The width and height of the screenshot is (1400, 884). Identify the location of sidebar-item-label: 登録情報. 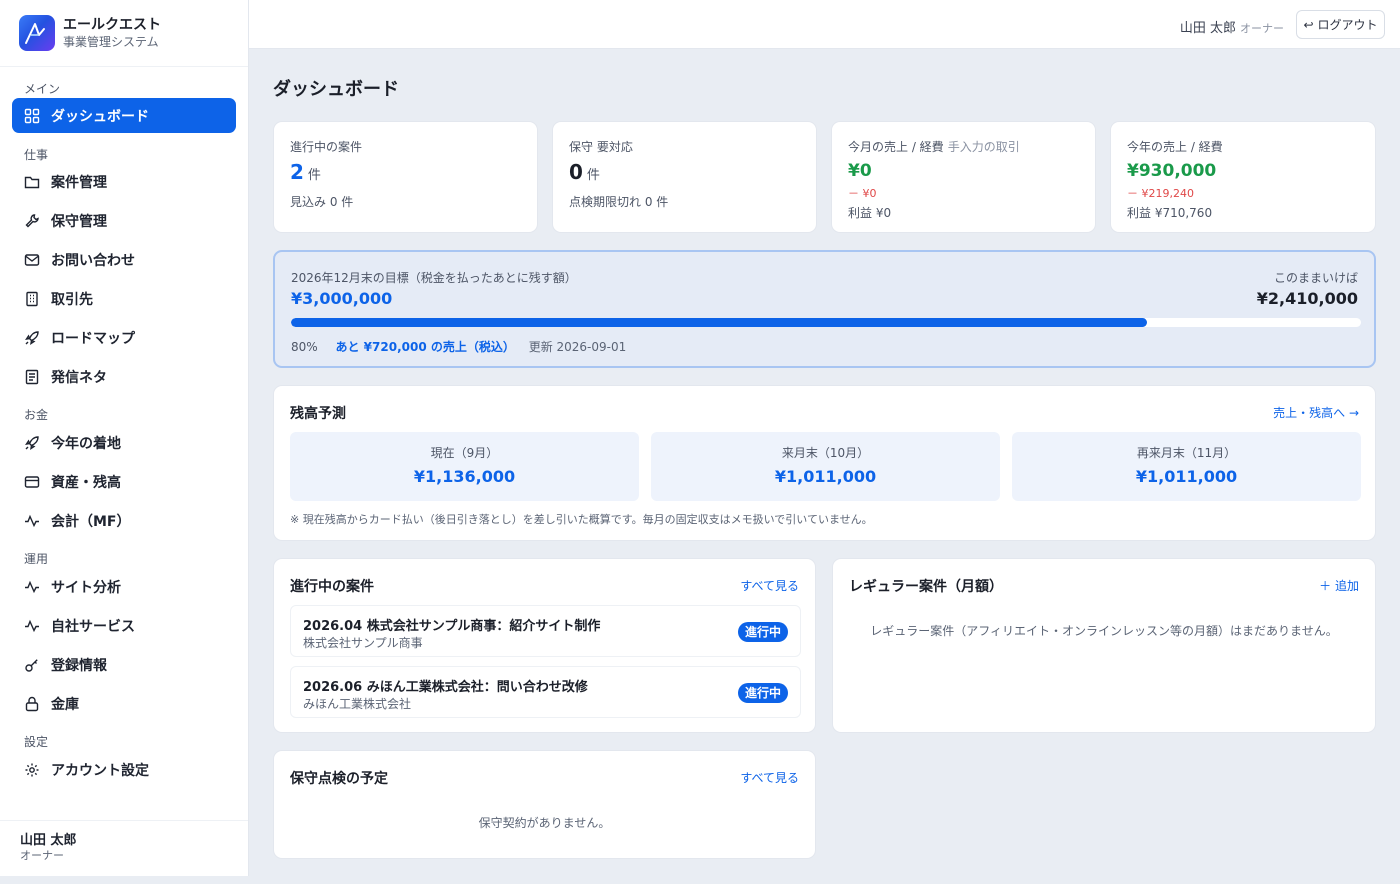
(79, 665).